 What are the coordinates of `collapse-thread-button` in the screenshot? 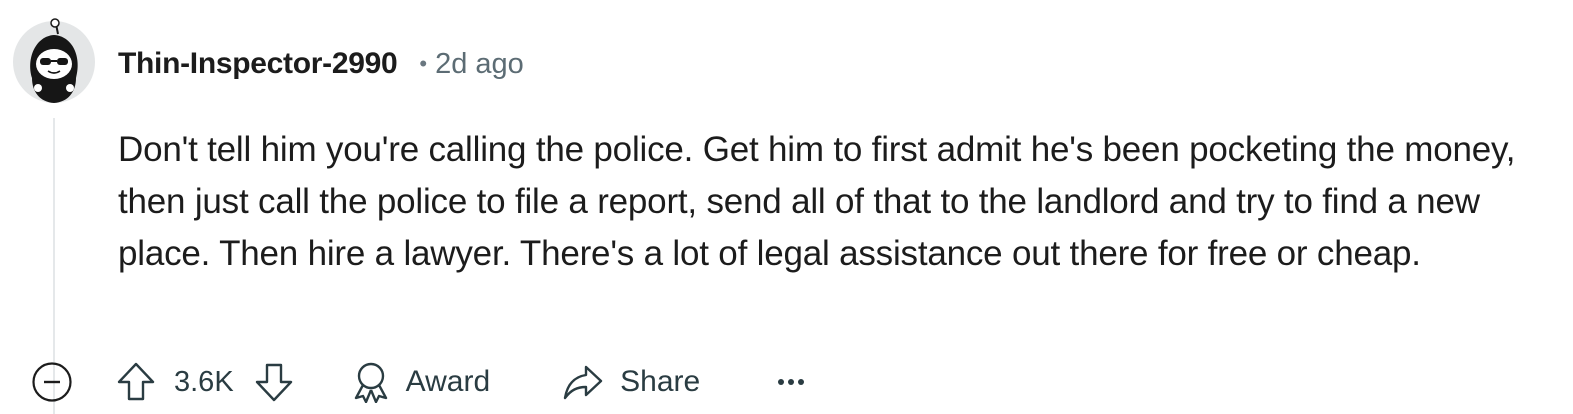 It's located at (52, 382).